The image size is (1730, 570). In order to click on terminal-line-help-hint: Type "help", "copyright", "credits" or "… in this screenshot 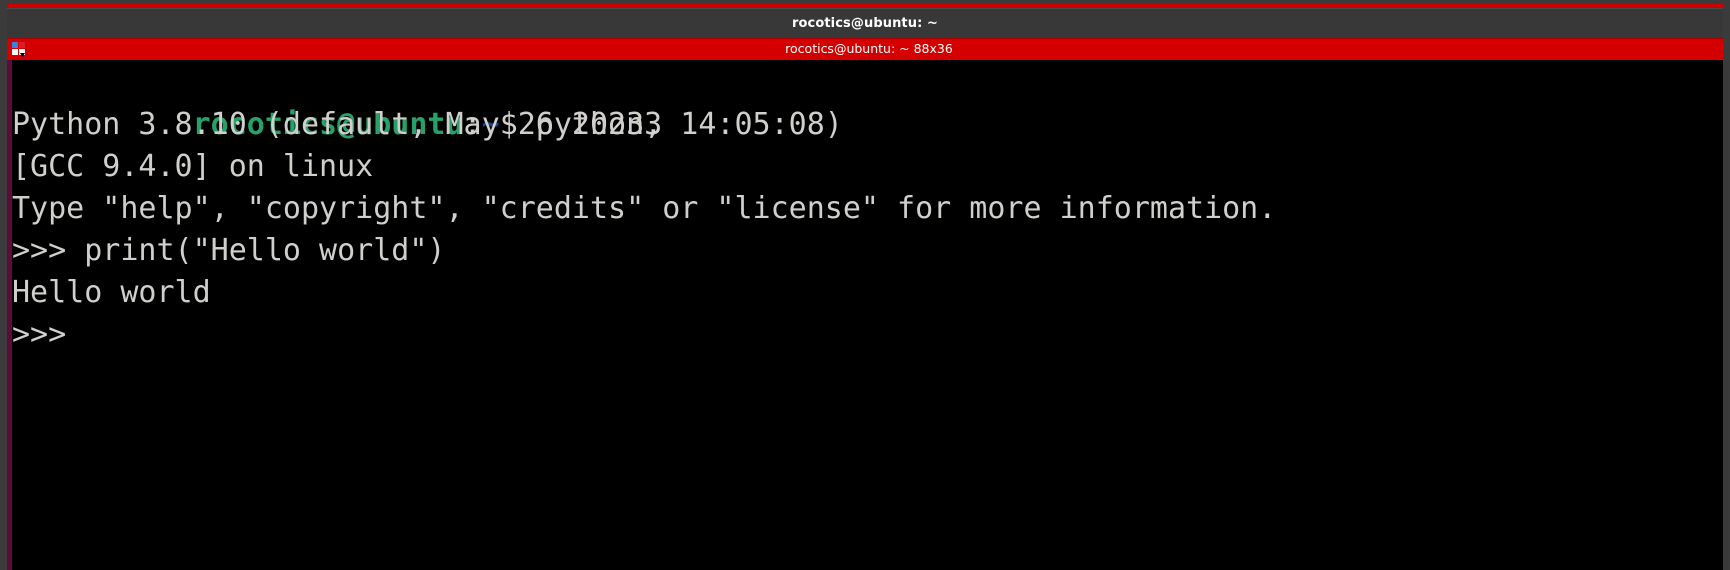, I will do `click(644, 208)`.